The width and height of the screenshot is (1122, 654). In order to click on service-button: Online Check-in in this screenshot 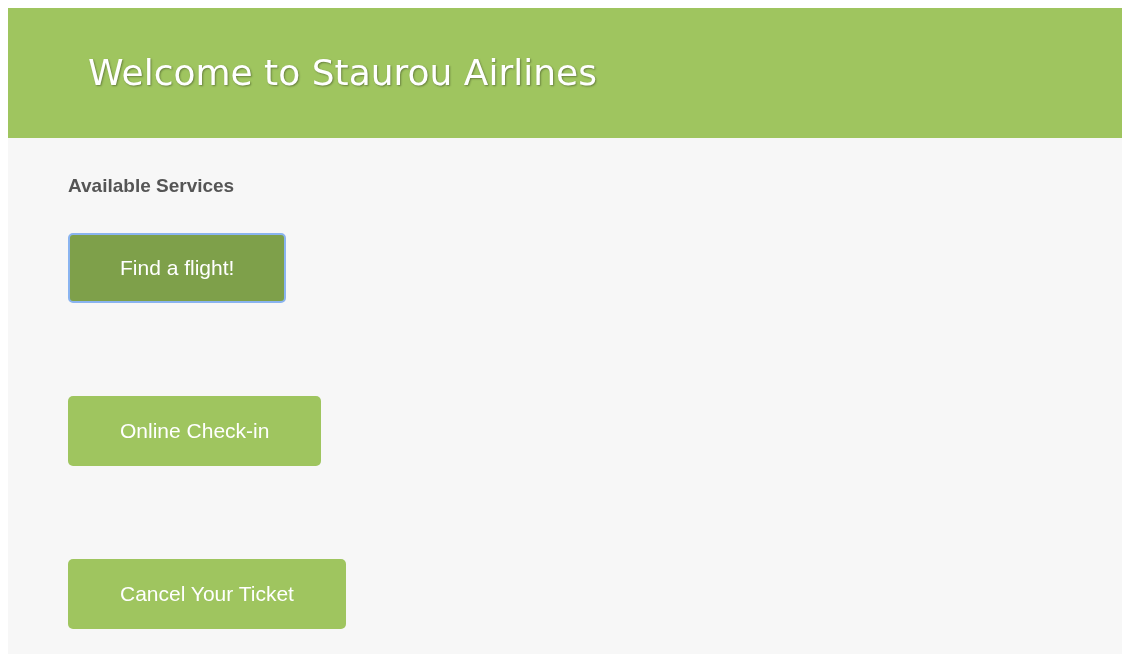, I will do `click(195, 430)`.